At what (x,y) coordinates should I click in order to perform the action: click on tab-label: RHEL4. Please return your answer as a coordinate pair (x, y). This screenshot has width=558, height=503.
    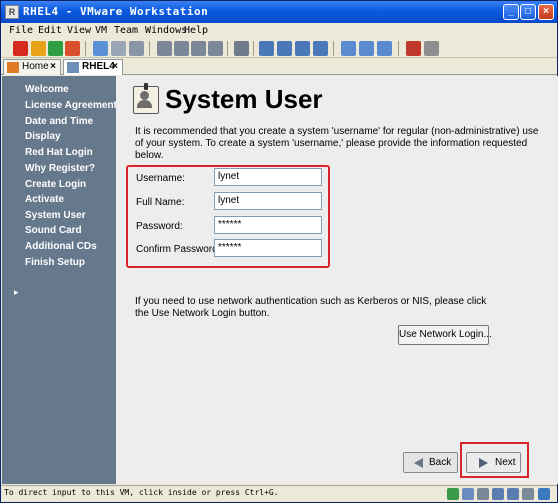
    Looking at the image, I should click on (98, 66).